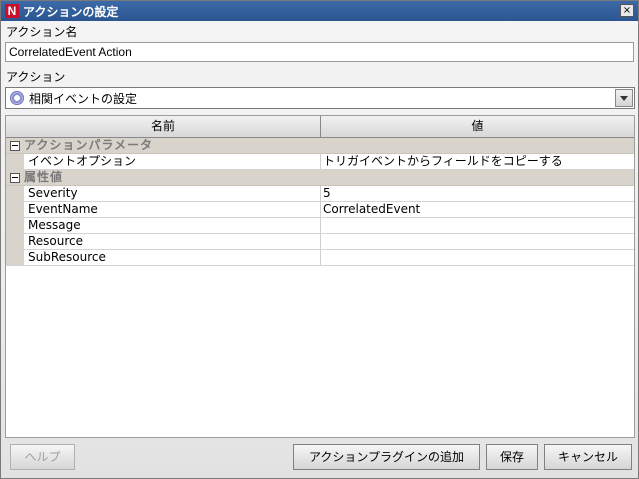  What do you see at coordinates (42, 32) in the screenshot?
I see `action-name-label: アクション名` at bounding box center [42, 32].